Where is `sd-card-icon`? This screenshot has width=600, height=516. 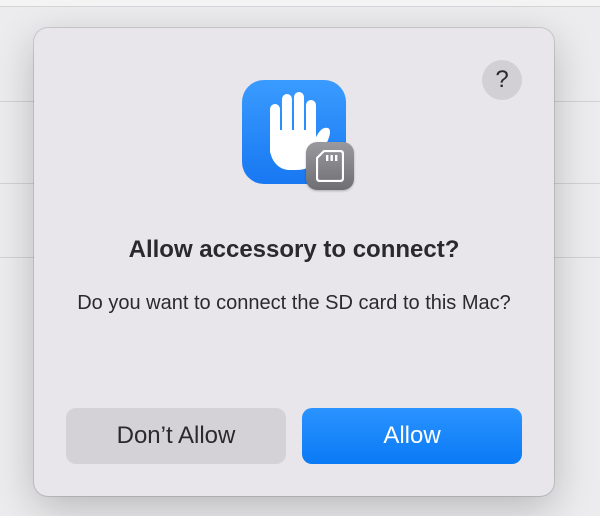
sd-card-icon is located at coordinates (330, 166).